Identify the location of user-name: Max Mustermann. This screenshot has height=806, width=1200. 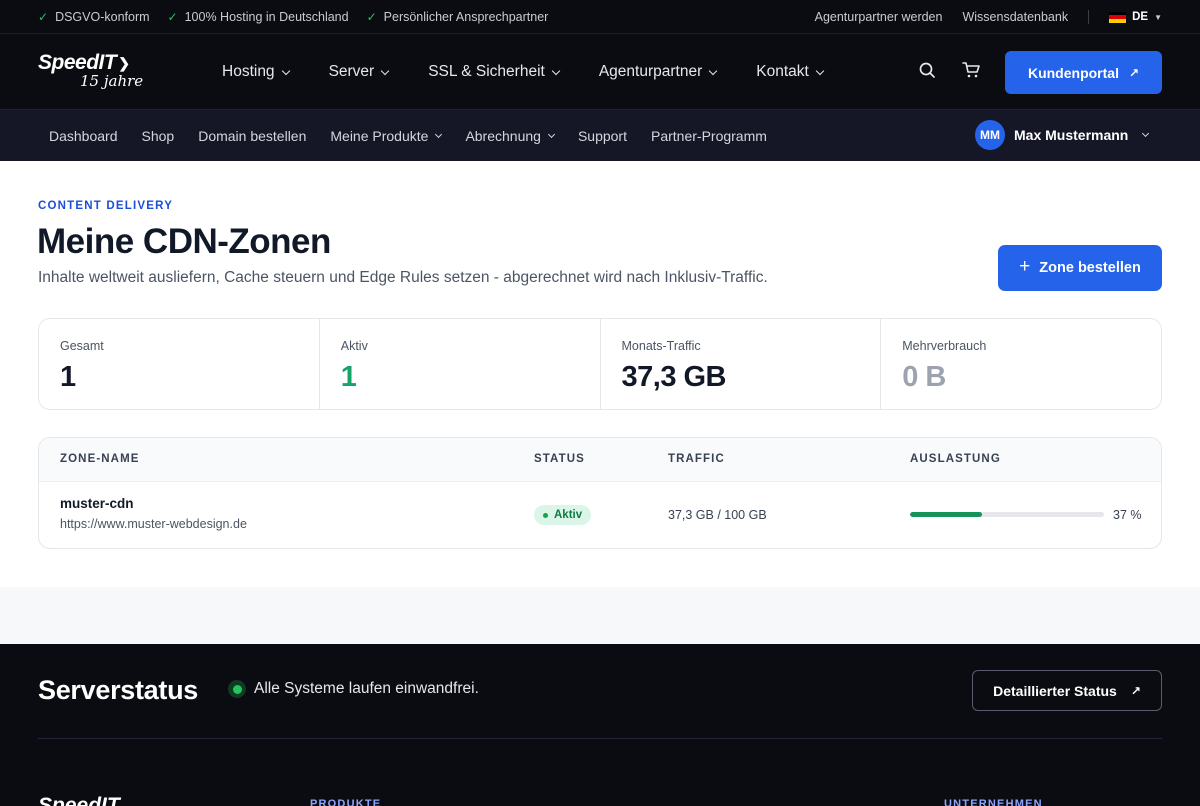
(1071, 135).